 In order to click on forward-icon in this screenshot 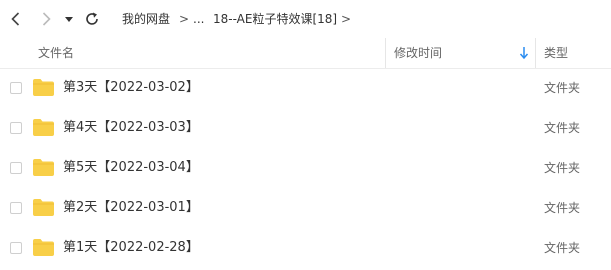, I will do `click(46, 19)`.